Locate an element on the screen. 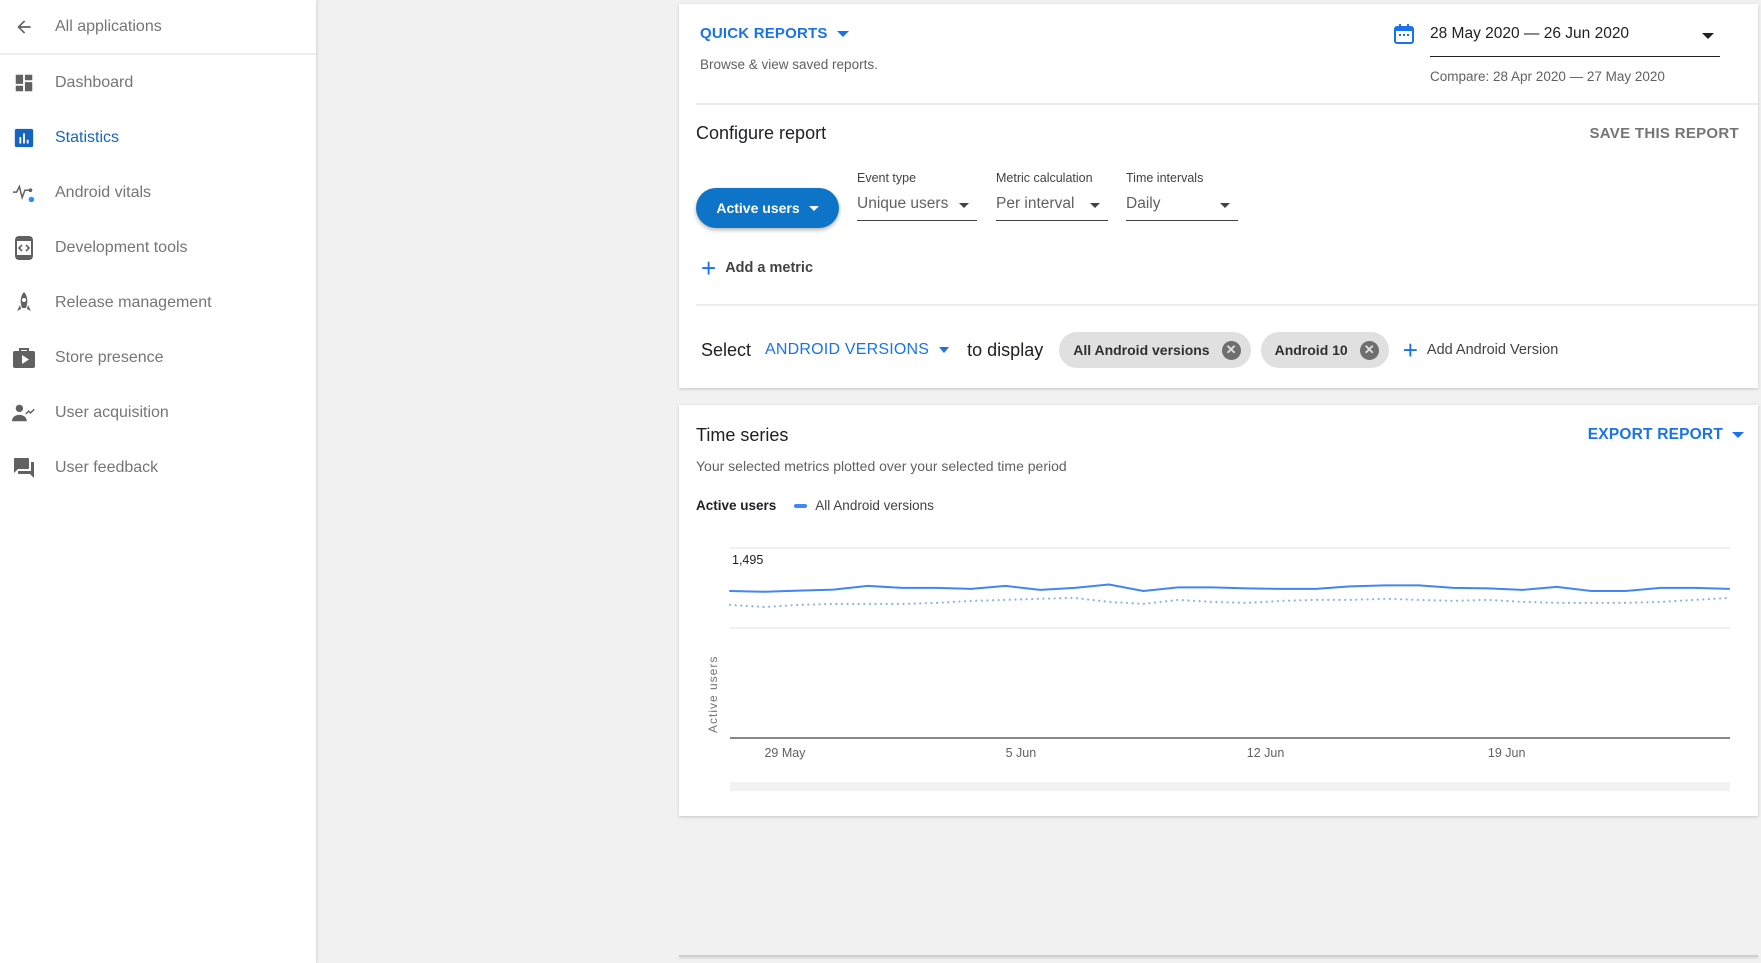 The width and height of the screenshot is (1761, 963). user-acquisition-icon is located at coordinates (24, 413).